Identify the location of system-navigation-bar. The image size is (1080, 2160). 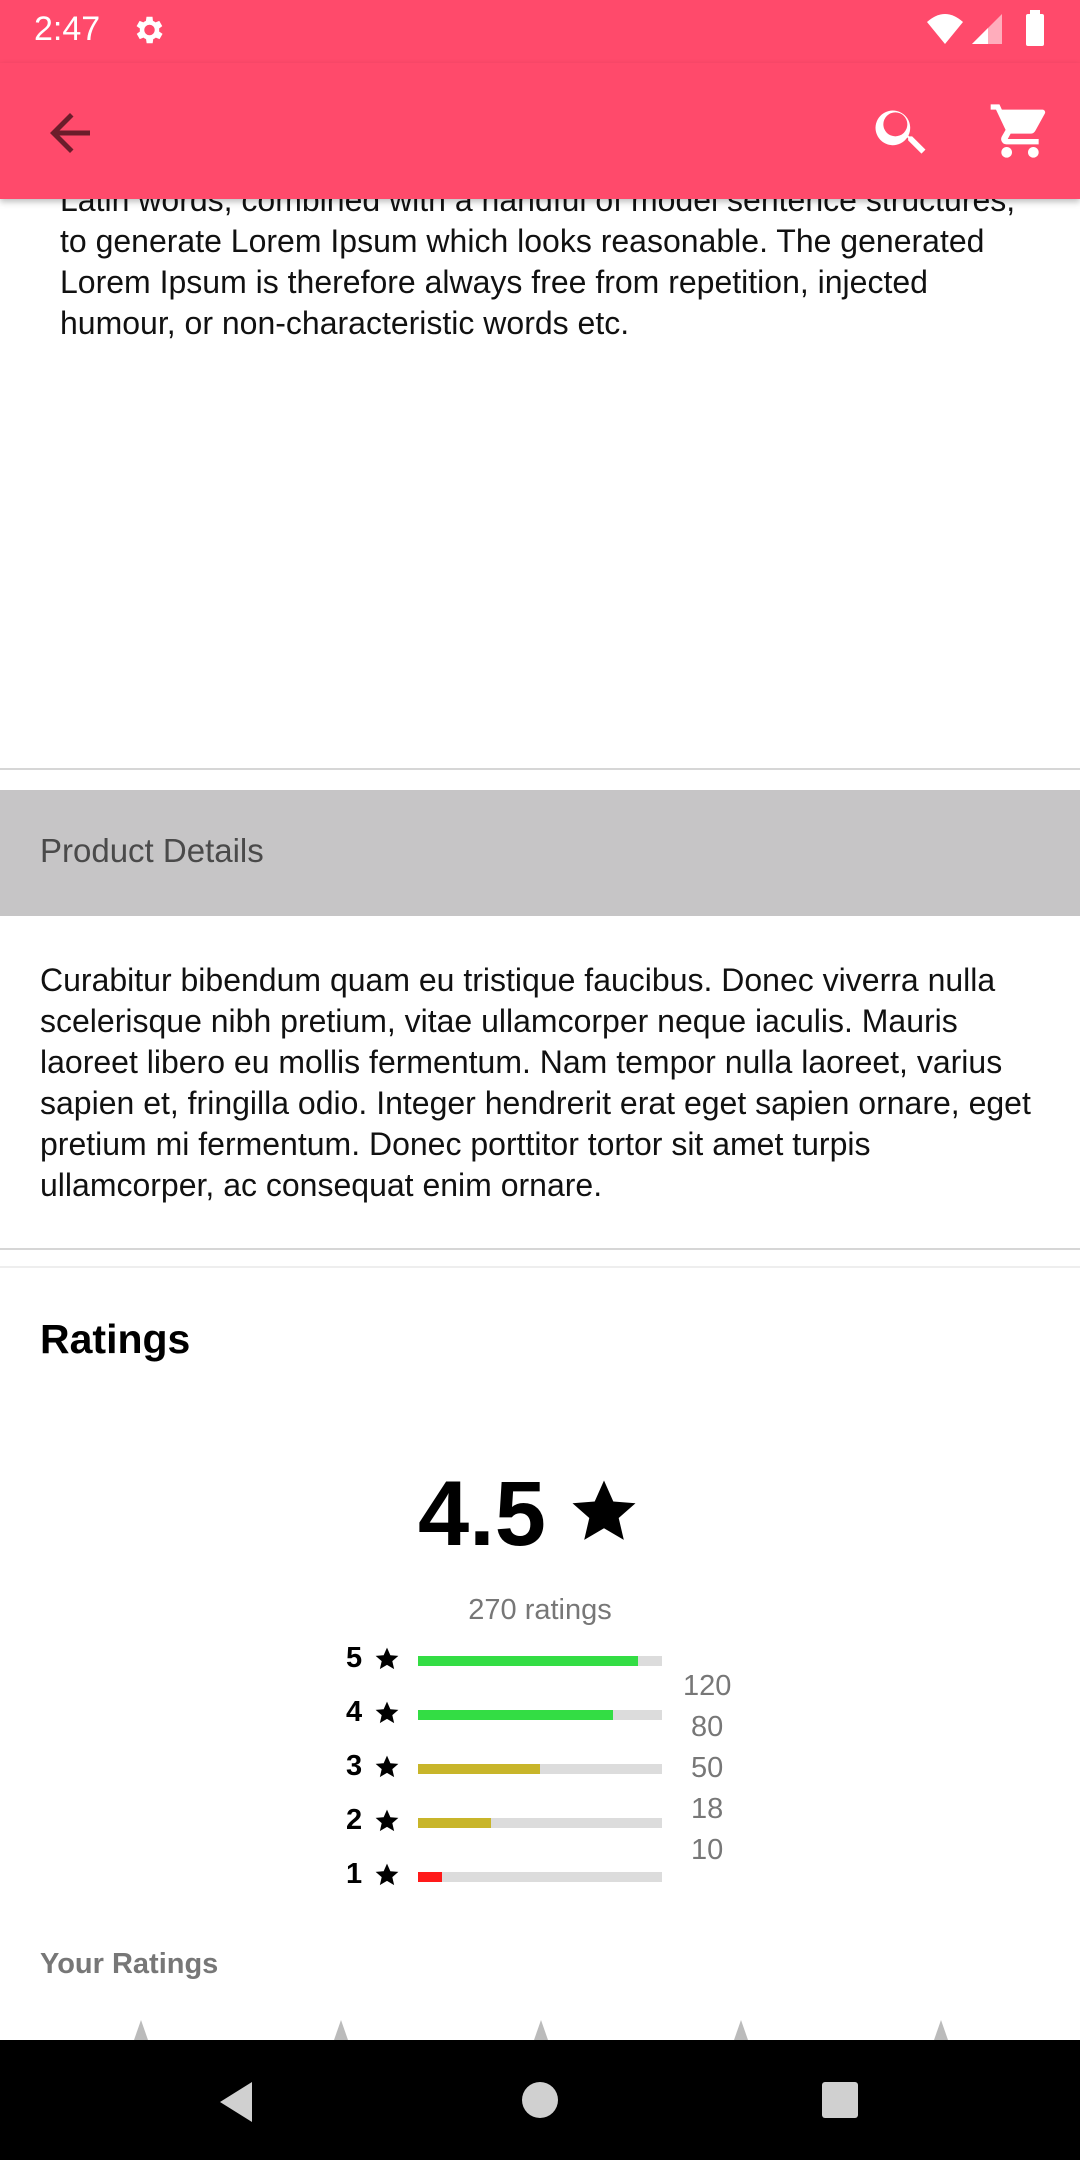
(540, 2100).